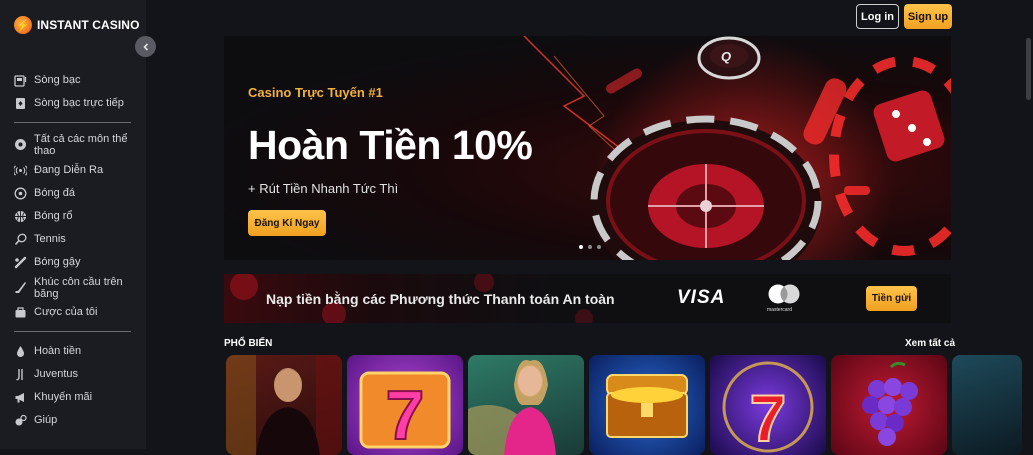 This screenshot has height=455, width=1033. I want to click on seven-symbol-icon: 7, so click(405, 413).